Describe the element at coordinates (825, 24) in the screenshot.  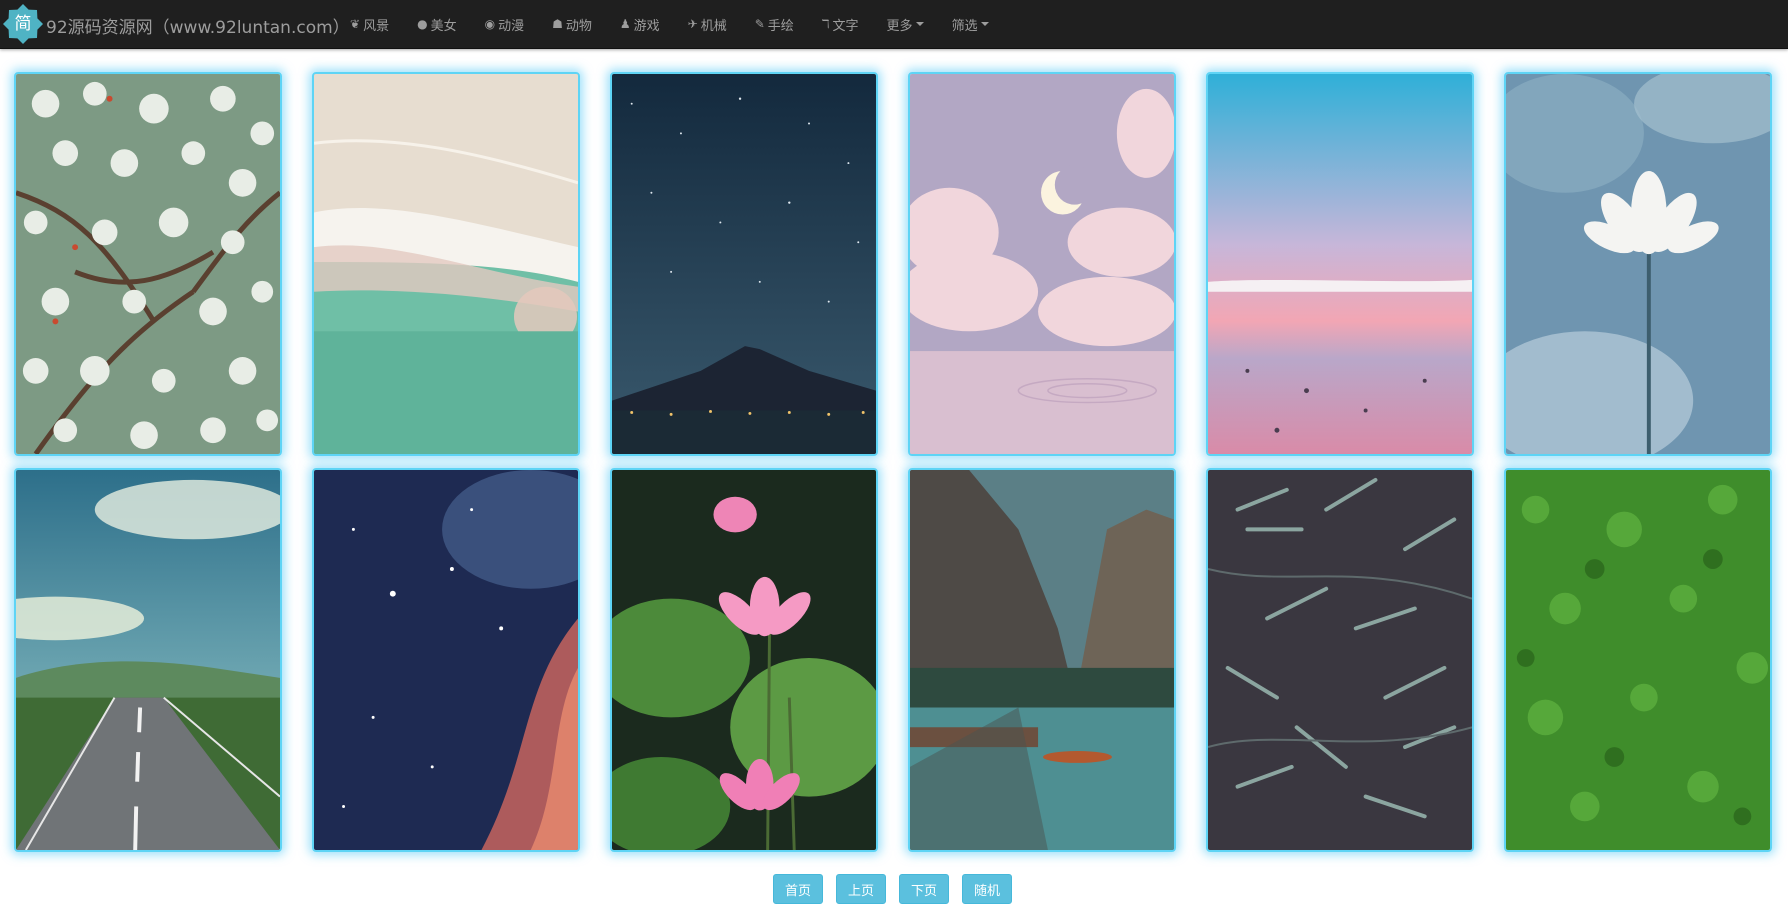
I see `text-size-icon: ℸ` at that location.